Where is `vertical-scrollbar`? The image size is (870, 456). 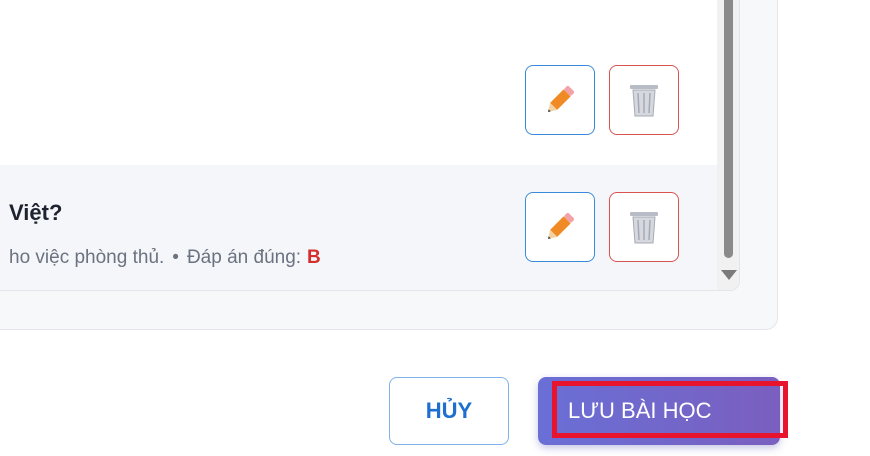 vertical-scrollbar is located at coordinates (728, 145).